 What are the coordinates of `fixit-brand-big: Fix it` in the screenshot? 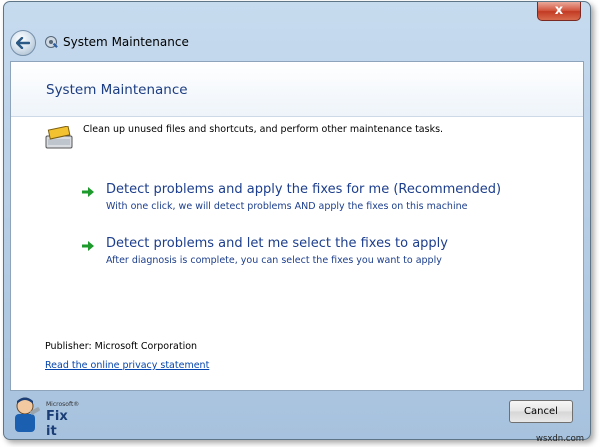 It's located at (57, 424).